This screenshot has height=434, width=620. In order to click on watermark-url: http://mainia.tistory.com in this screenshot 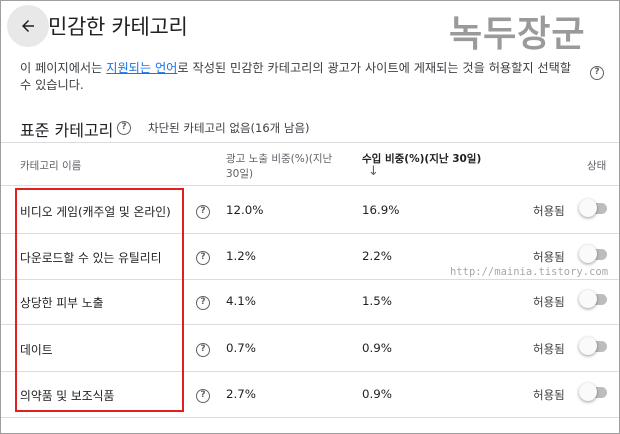, I will do `click(529, 272)`.